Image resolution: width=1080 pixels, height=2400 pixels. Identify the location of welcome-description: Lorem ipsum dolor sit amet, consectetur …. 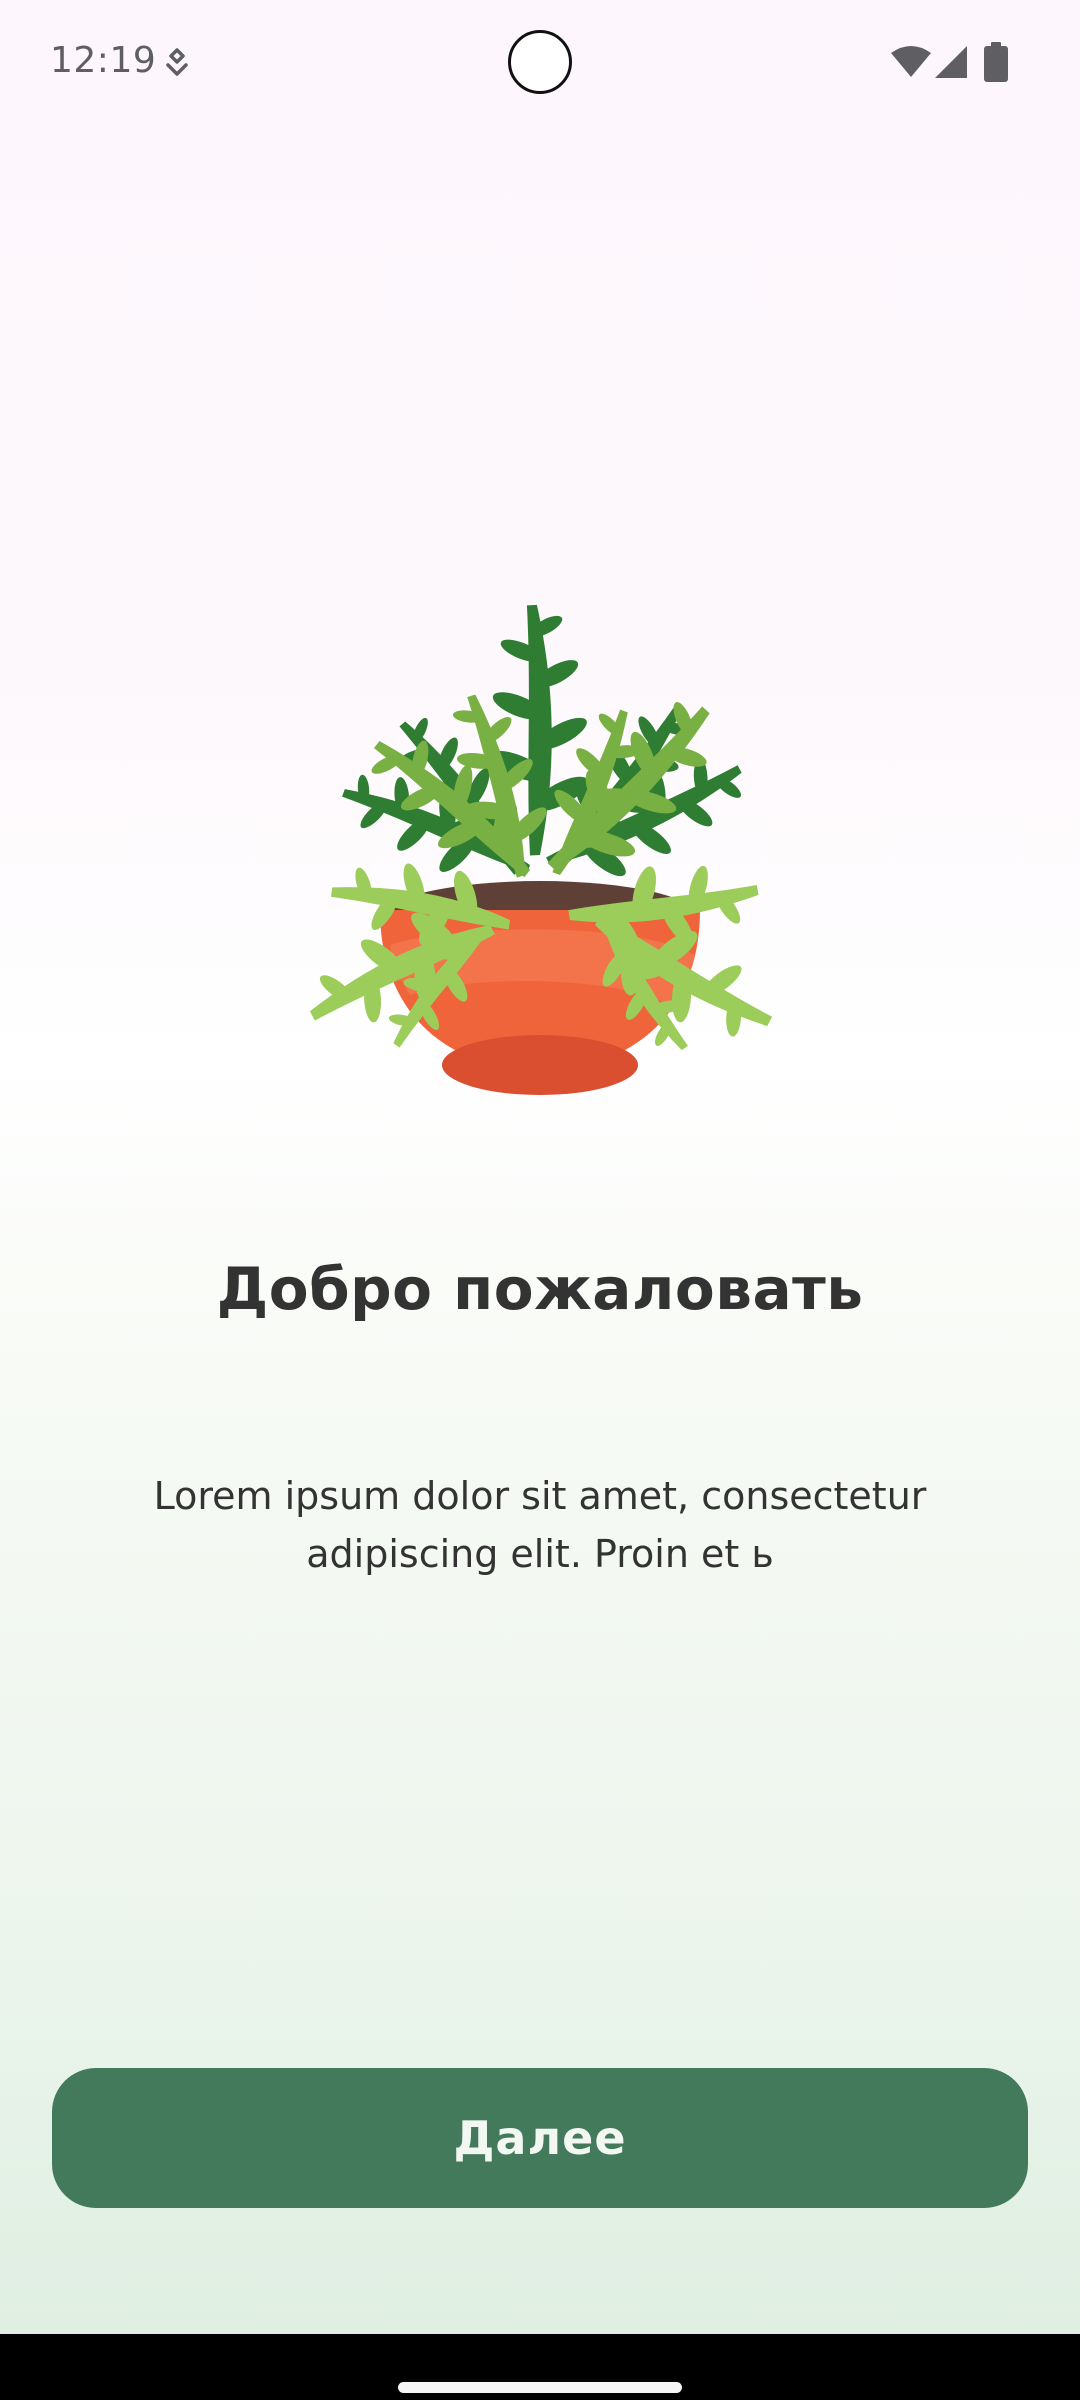
(540, 1525).